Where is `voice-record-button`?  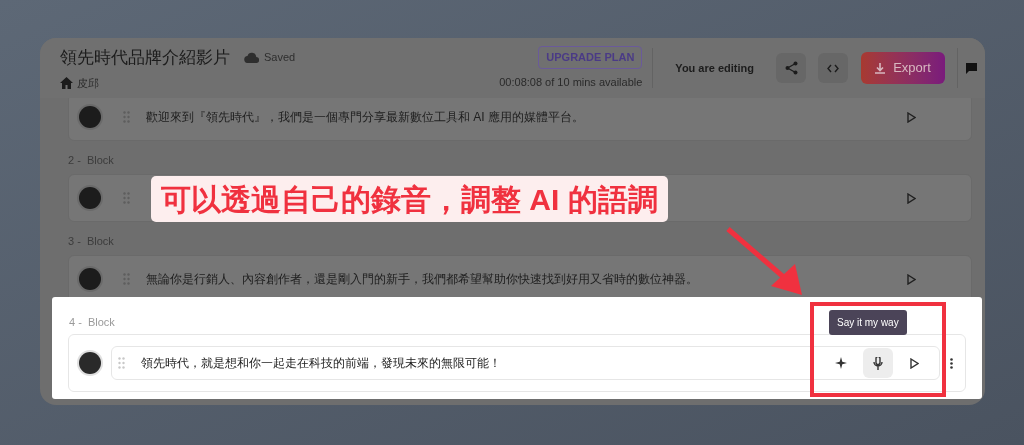 voice-record-button is located at coordinates (878, 363).